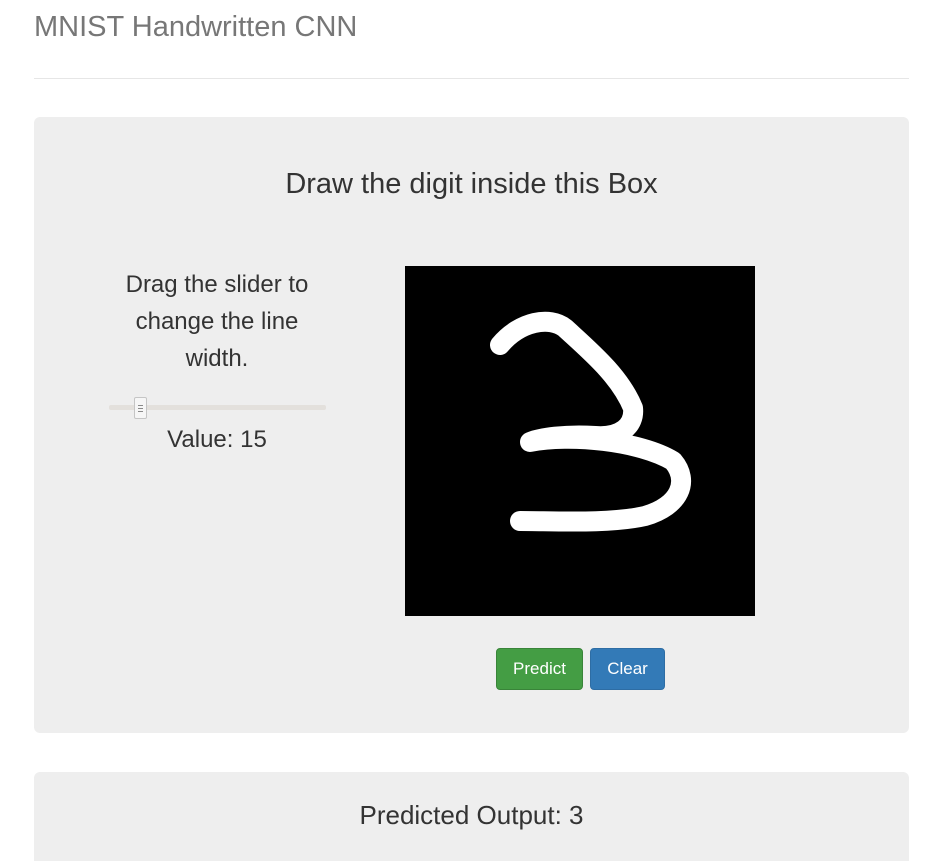 This screenshot has width=925, height=861. What do you see at coordinates (539, 669) in the screenshot?
I see `predict-button: Predict` at bounding box center [539, 669].